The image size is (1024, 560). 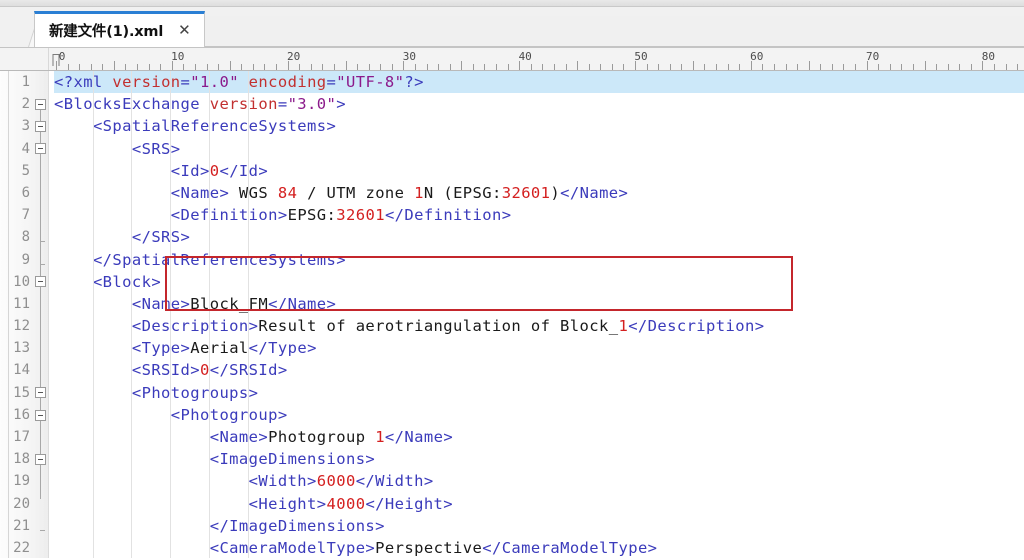 What do you see at coordinates (539, 526) in the screenshot?
I see `code-line: </ImageDimensions>` at bounding box center [539, 526].